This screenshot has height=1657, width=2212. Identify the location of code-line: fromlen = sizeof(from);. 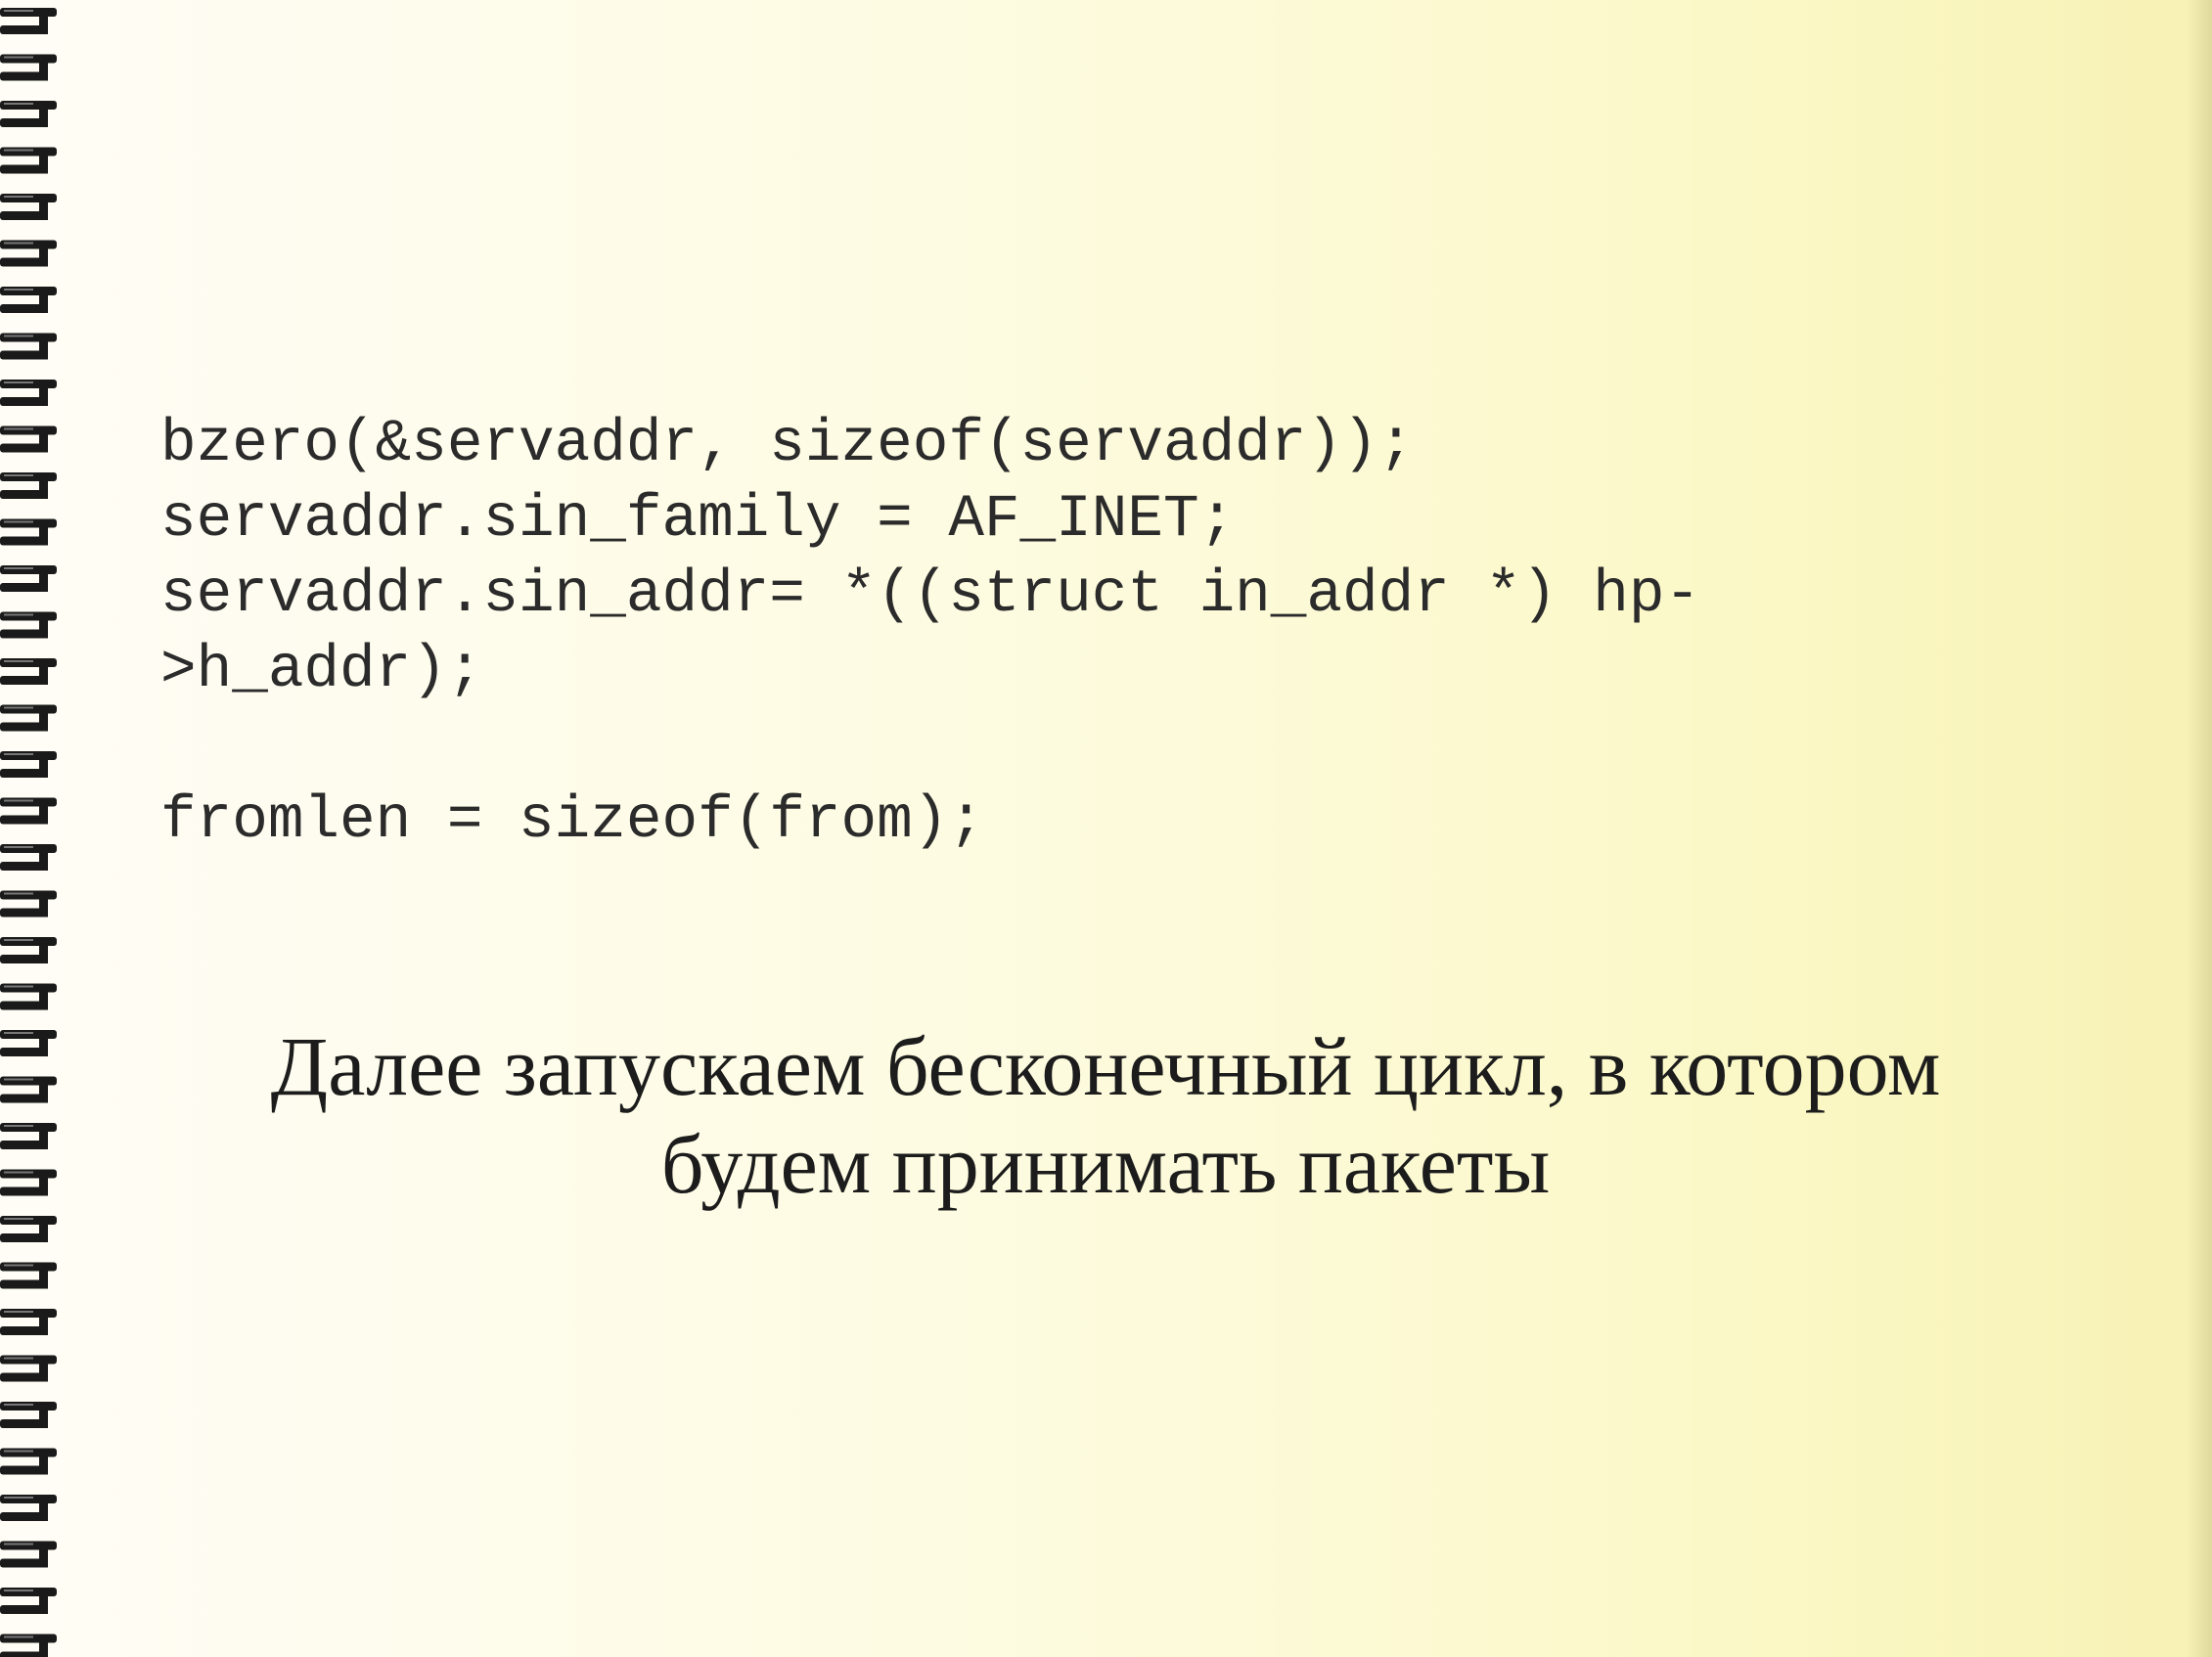
(572, 821).